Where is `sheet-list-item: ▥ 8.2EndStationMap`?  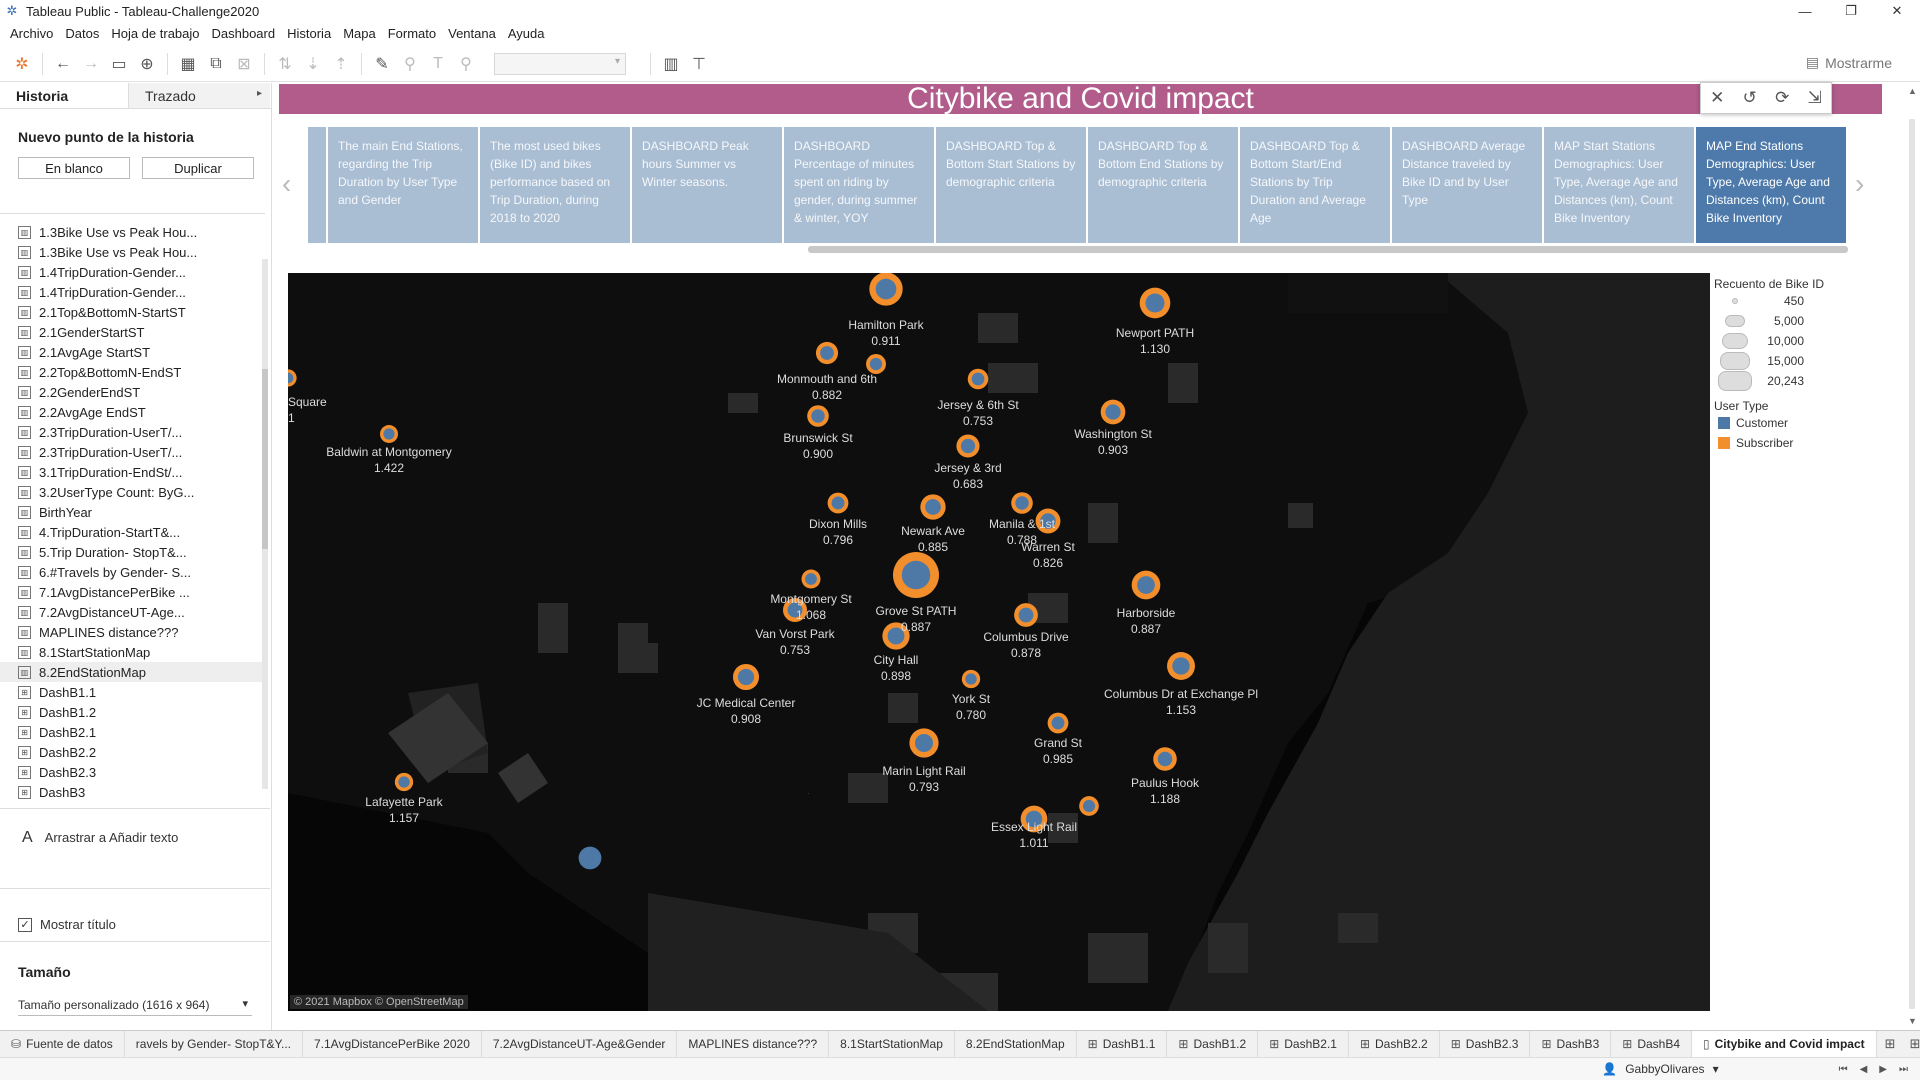 sheet-list-item: ▥ 8.2EndStationMap is located at coordinates (132, 672).